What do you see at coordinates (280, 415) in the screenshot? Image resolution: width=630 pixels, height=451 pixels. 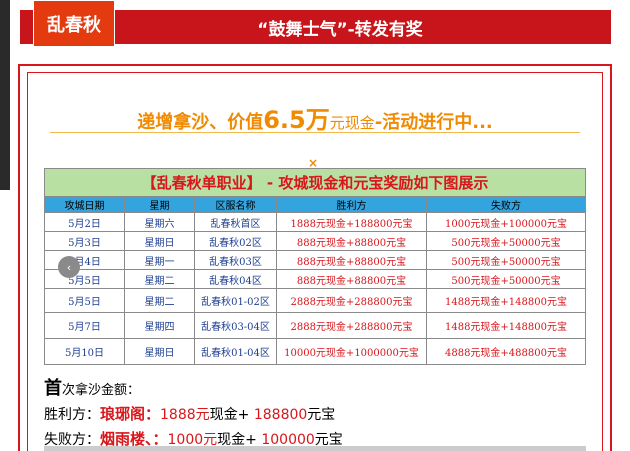 I see `winner-ingot: 188800` at bounding box center [280, 415].